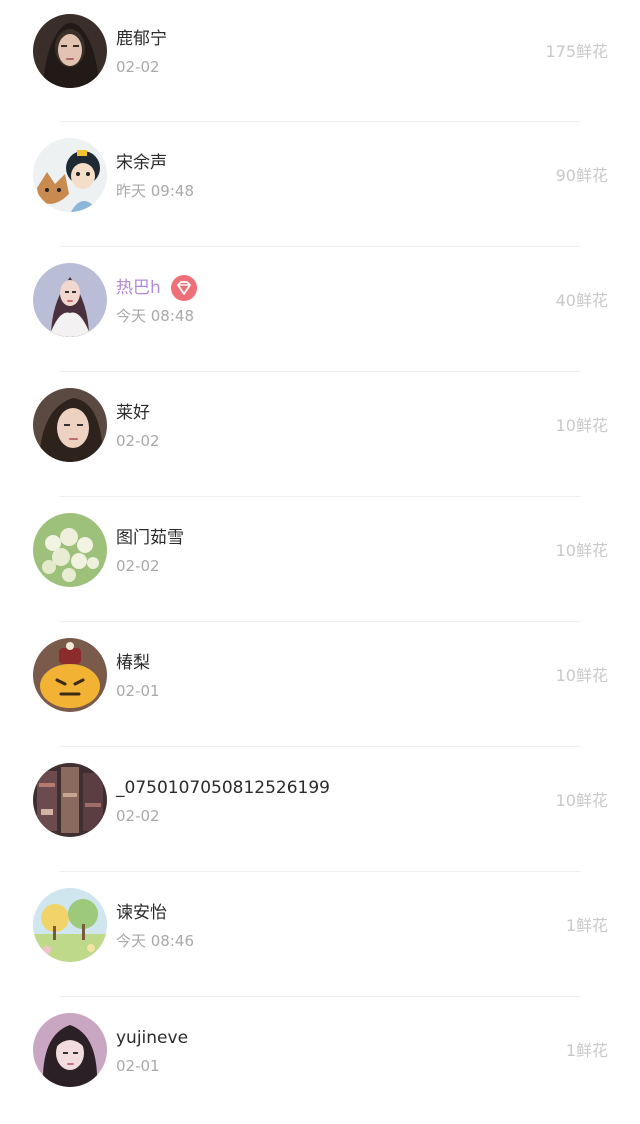  Describe the element at coordinates (576, 51) in the screenshot. I see `flower-count: 175鲜花` at that location.